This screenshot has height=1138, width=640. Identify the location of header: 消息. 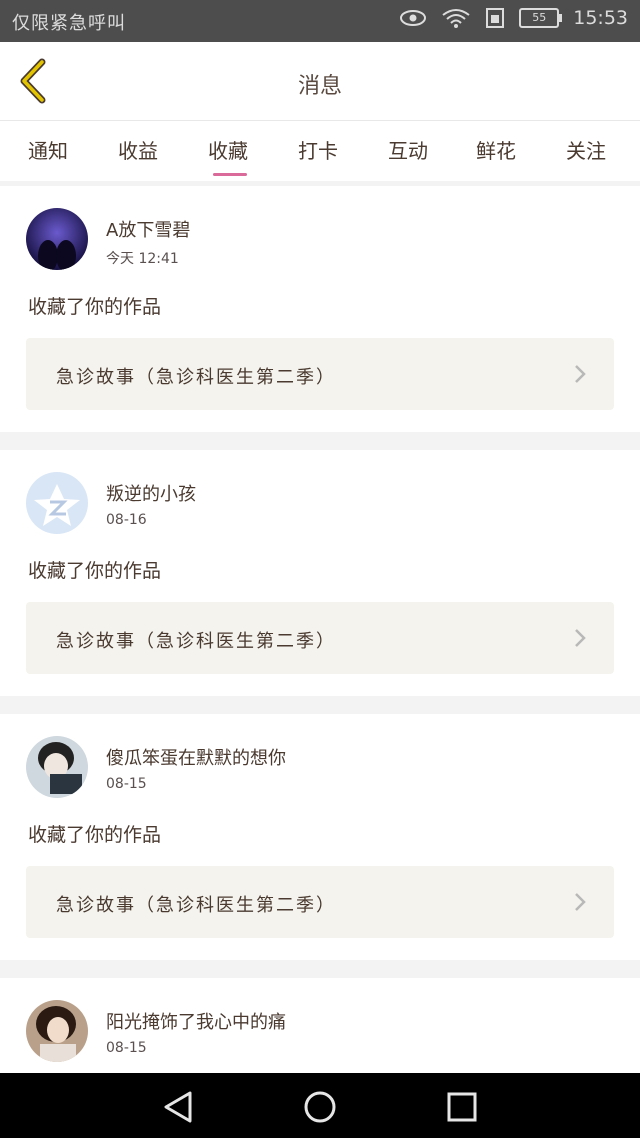
(320, 81).